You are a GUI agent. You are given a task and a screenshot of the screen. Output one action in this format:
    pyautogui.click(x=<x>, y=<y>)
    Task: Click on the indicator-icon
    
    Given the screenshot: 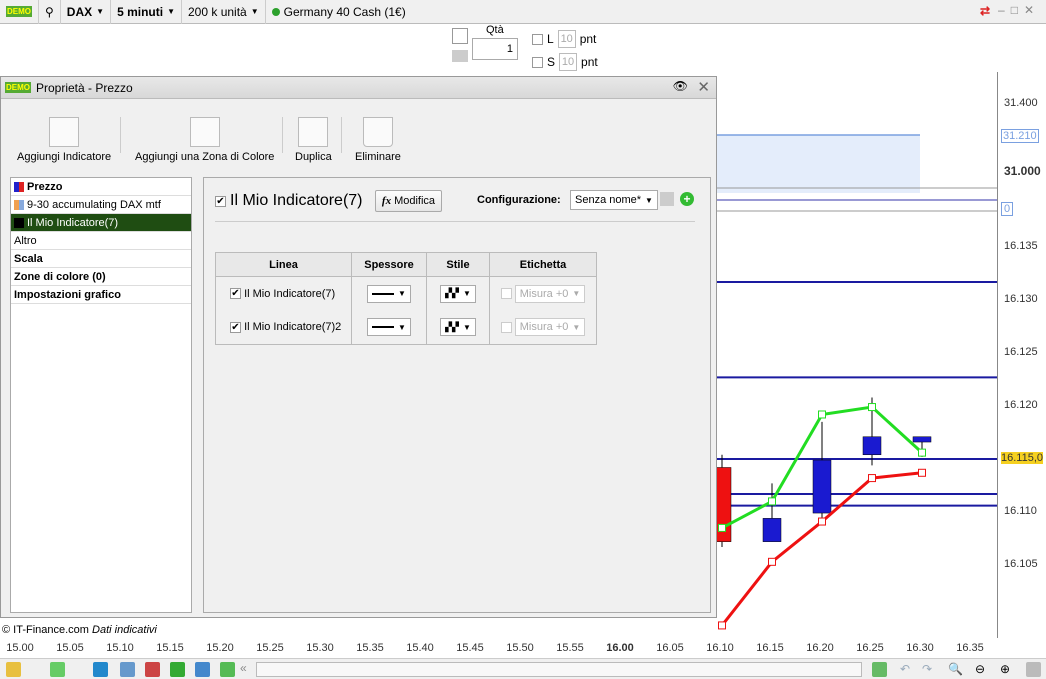 What is the action you would take?
    pyautogui.click(x=57, y=669)
    